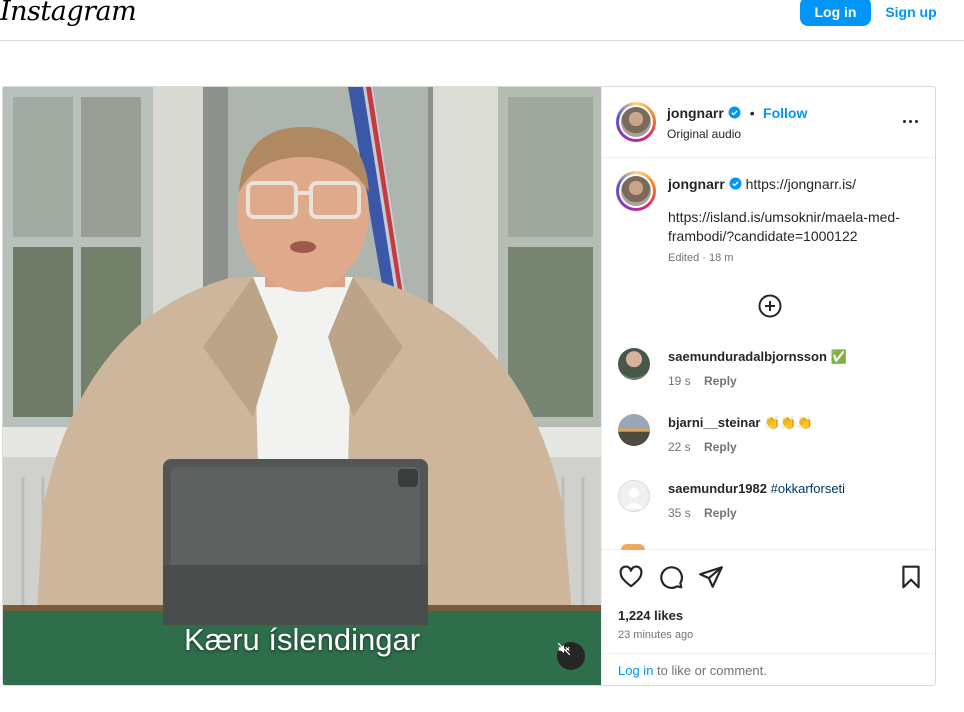  I want to click on save-bookmark-icon, so click(911, 577).